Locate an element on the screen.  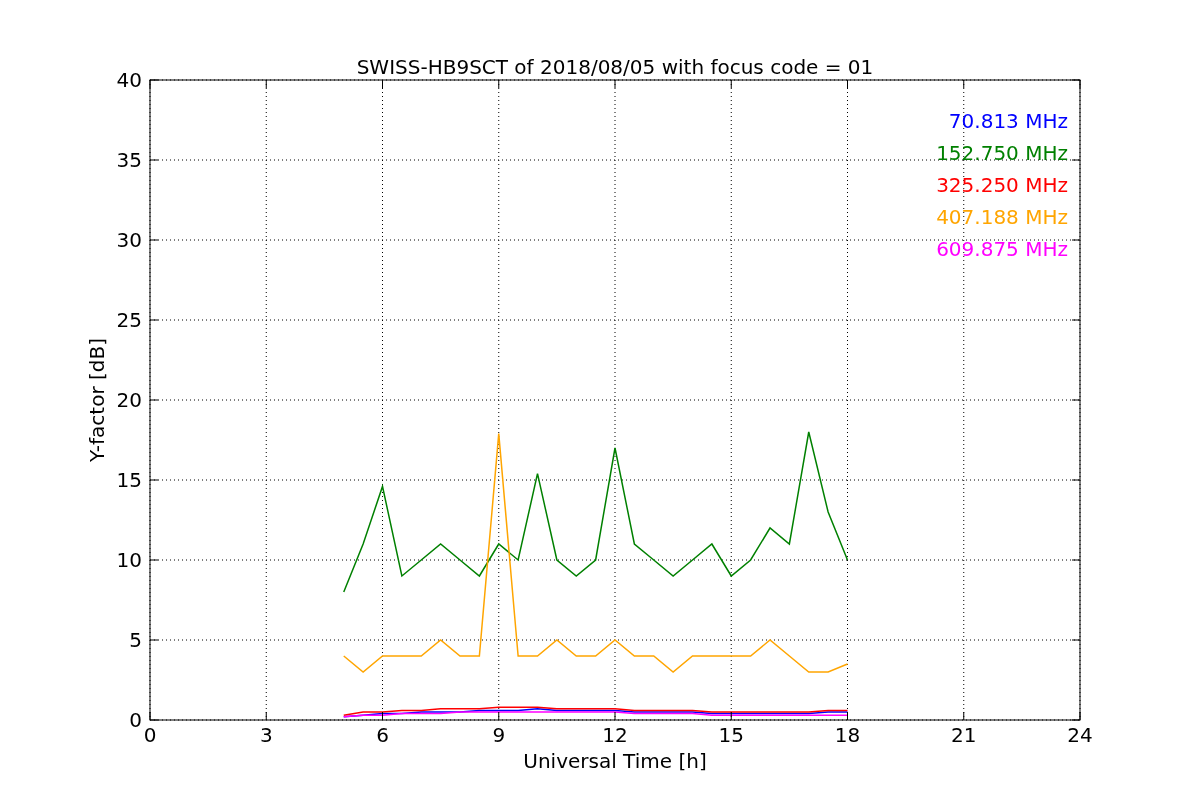
y-tick-label: 15 is located at coordinates (129, 480).